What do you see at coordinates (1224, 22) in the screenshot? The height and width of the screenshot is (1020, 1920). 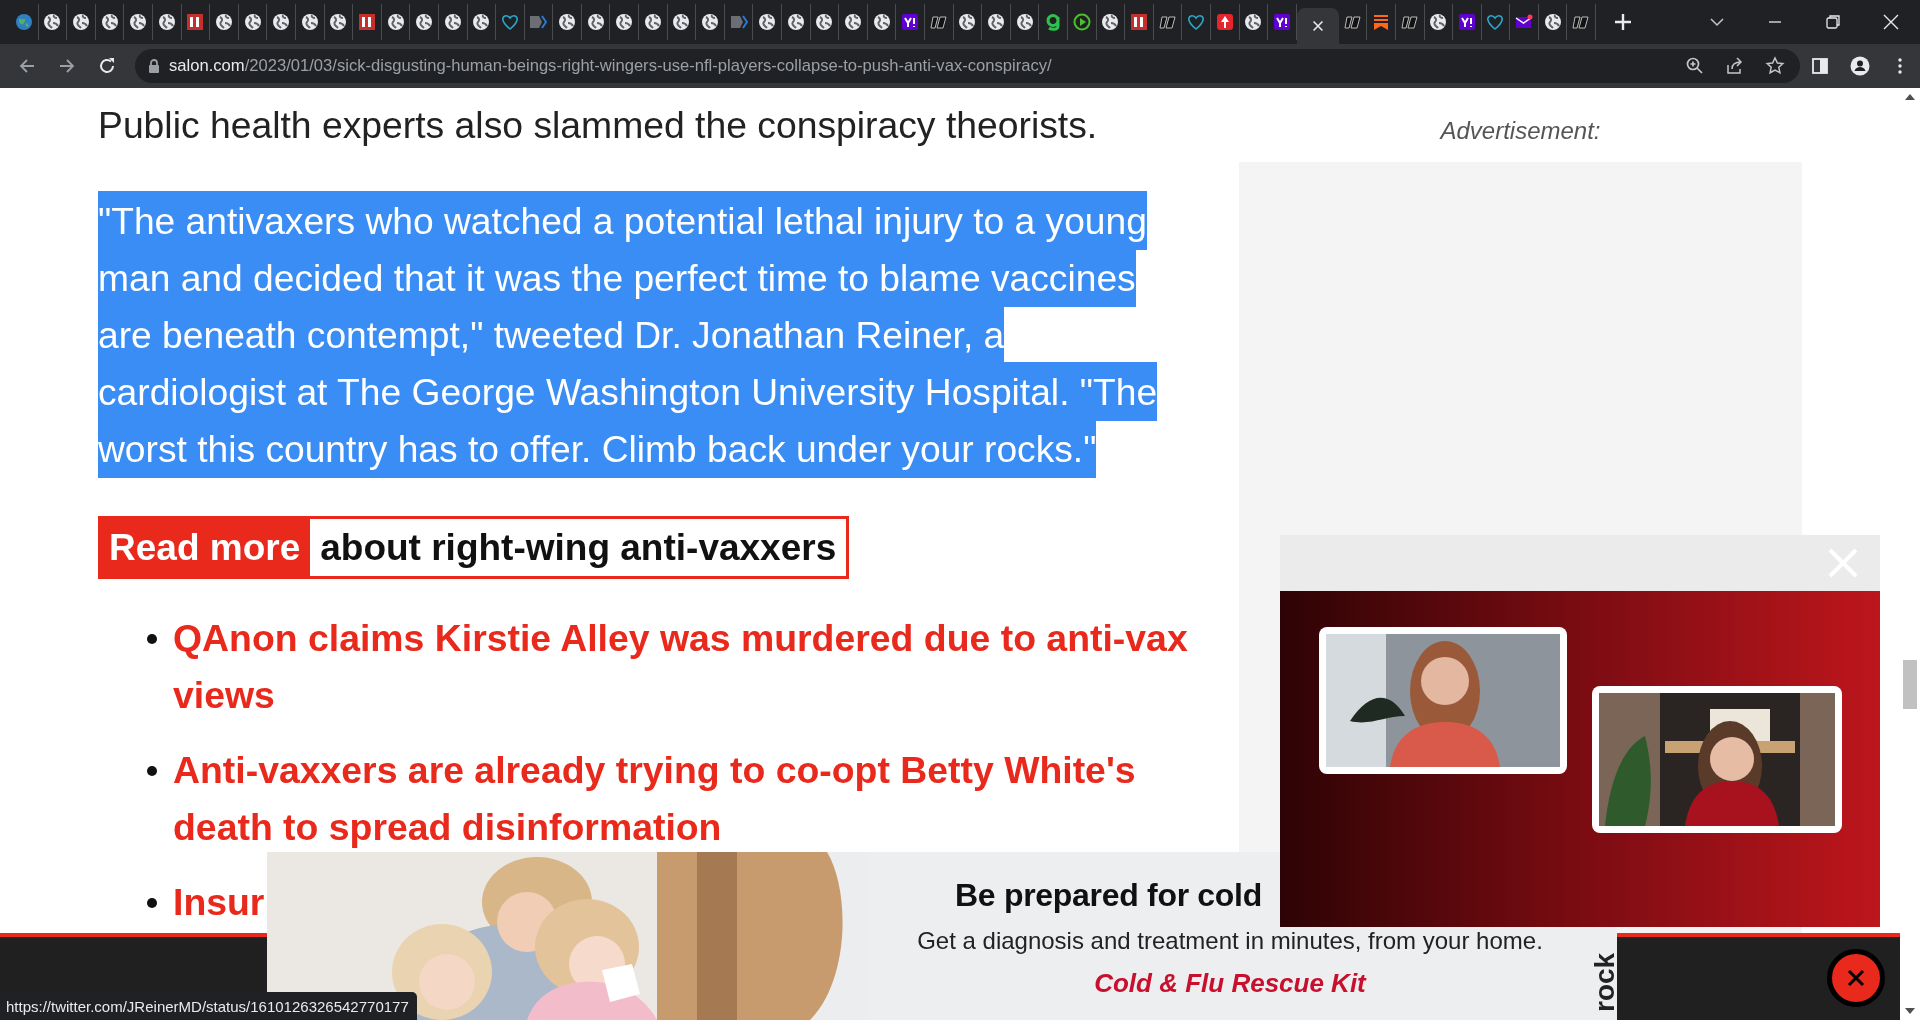 I see `alert-icon` at bounding box center [1224, 22].